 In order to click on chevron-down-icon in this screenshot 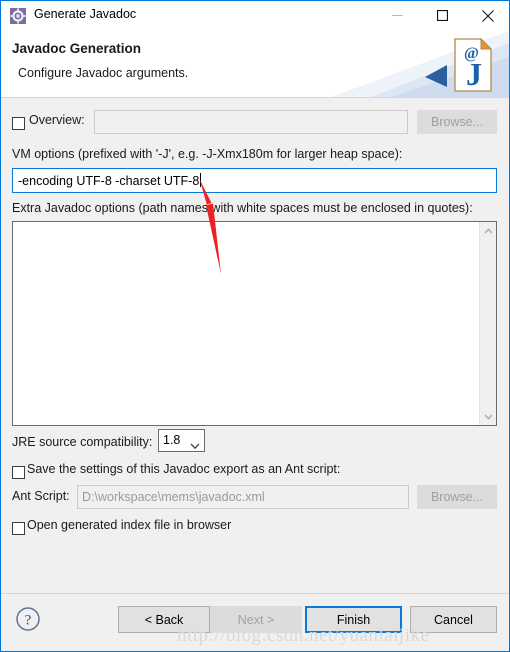, I will do `click(195, 446)`.